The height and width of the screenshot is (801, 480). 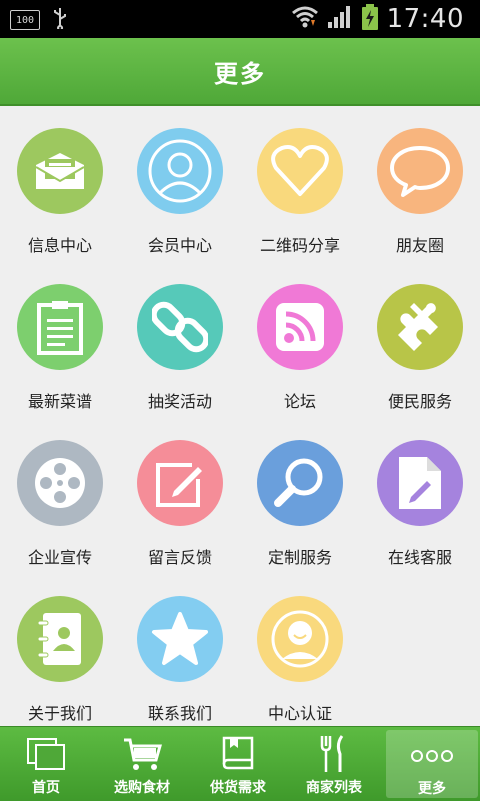 I want to click on grid-item-label: 联系我们, so click(x=179, y=713).